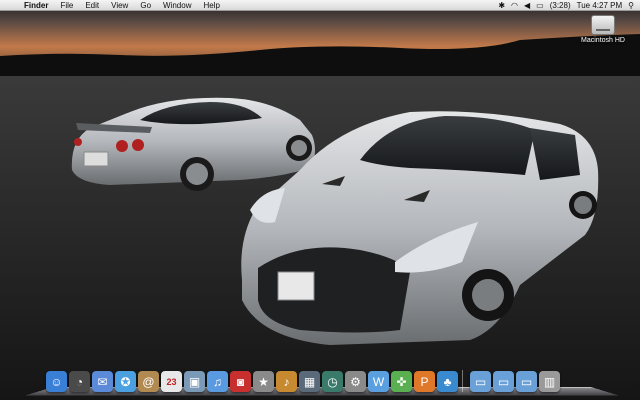 This screenshot has height=400, width=640. I want to click on desktop-icon-label: Macintosh HD, so click(603, 40).